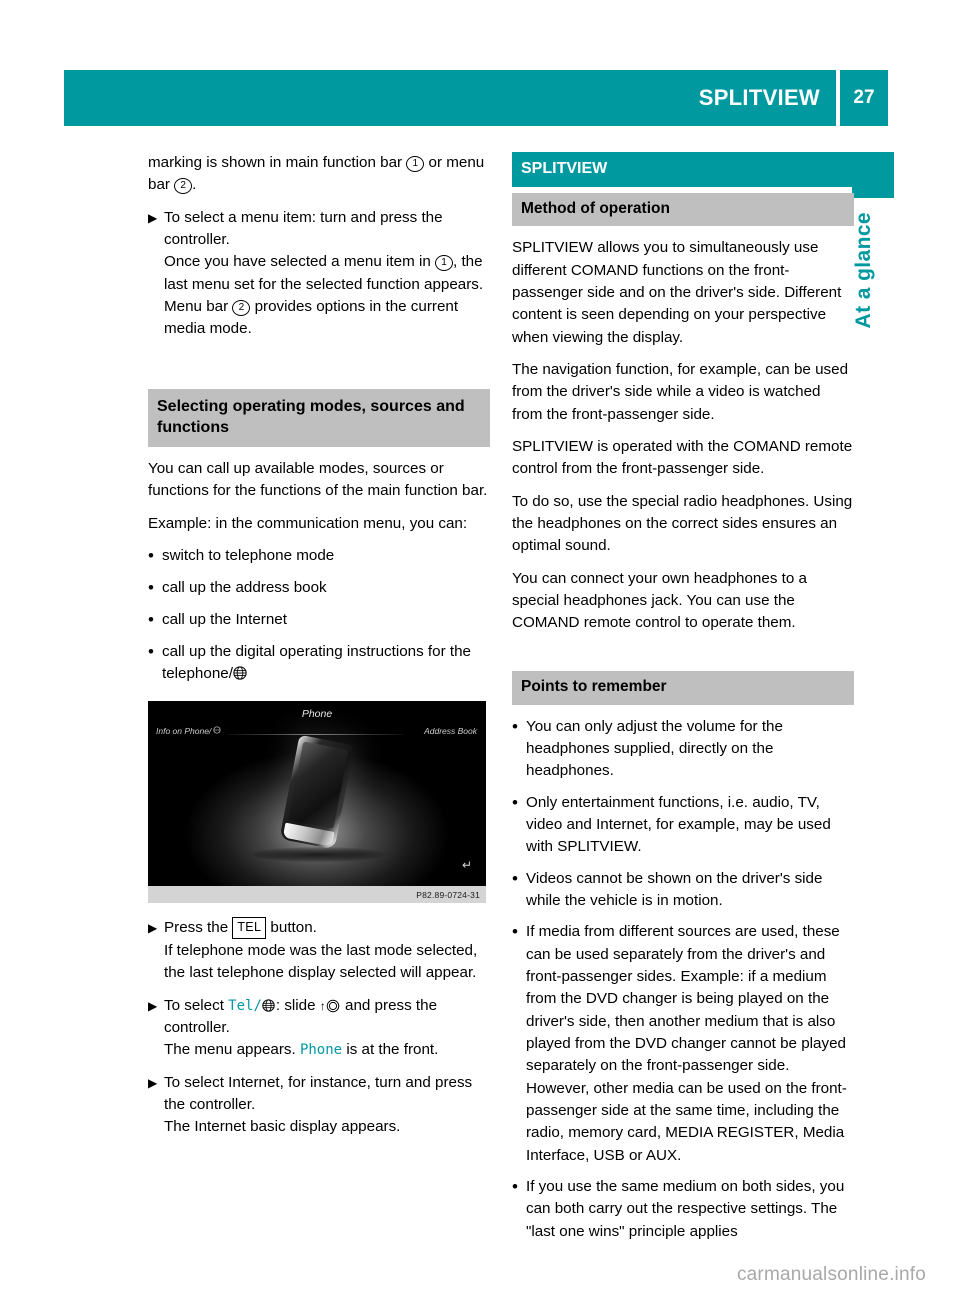  Describe the element at coordinates (232, 1050) in the screenshot. I see `substep-before: The menu appears.` at that location.